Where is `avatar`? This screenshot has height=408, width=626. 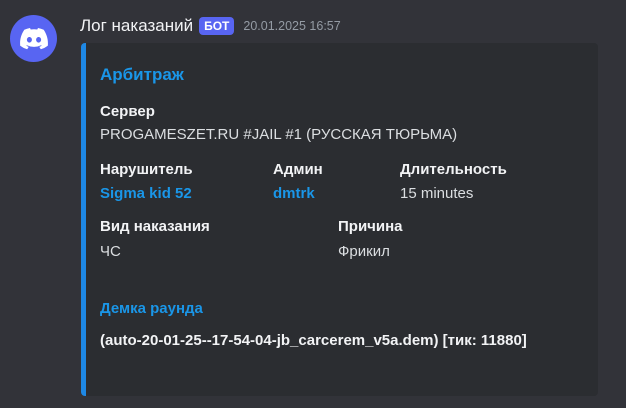 avatar is located at coordinates (33, 38).